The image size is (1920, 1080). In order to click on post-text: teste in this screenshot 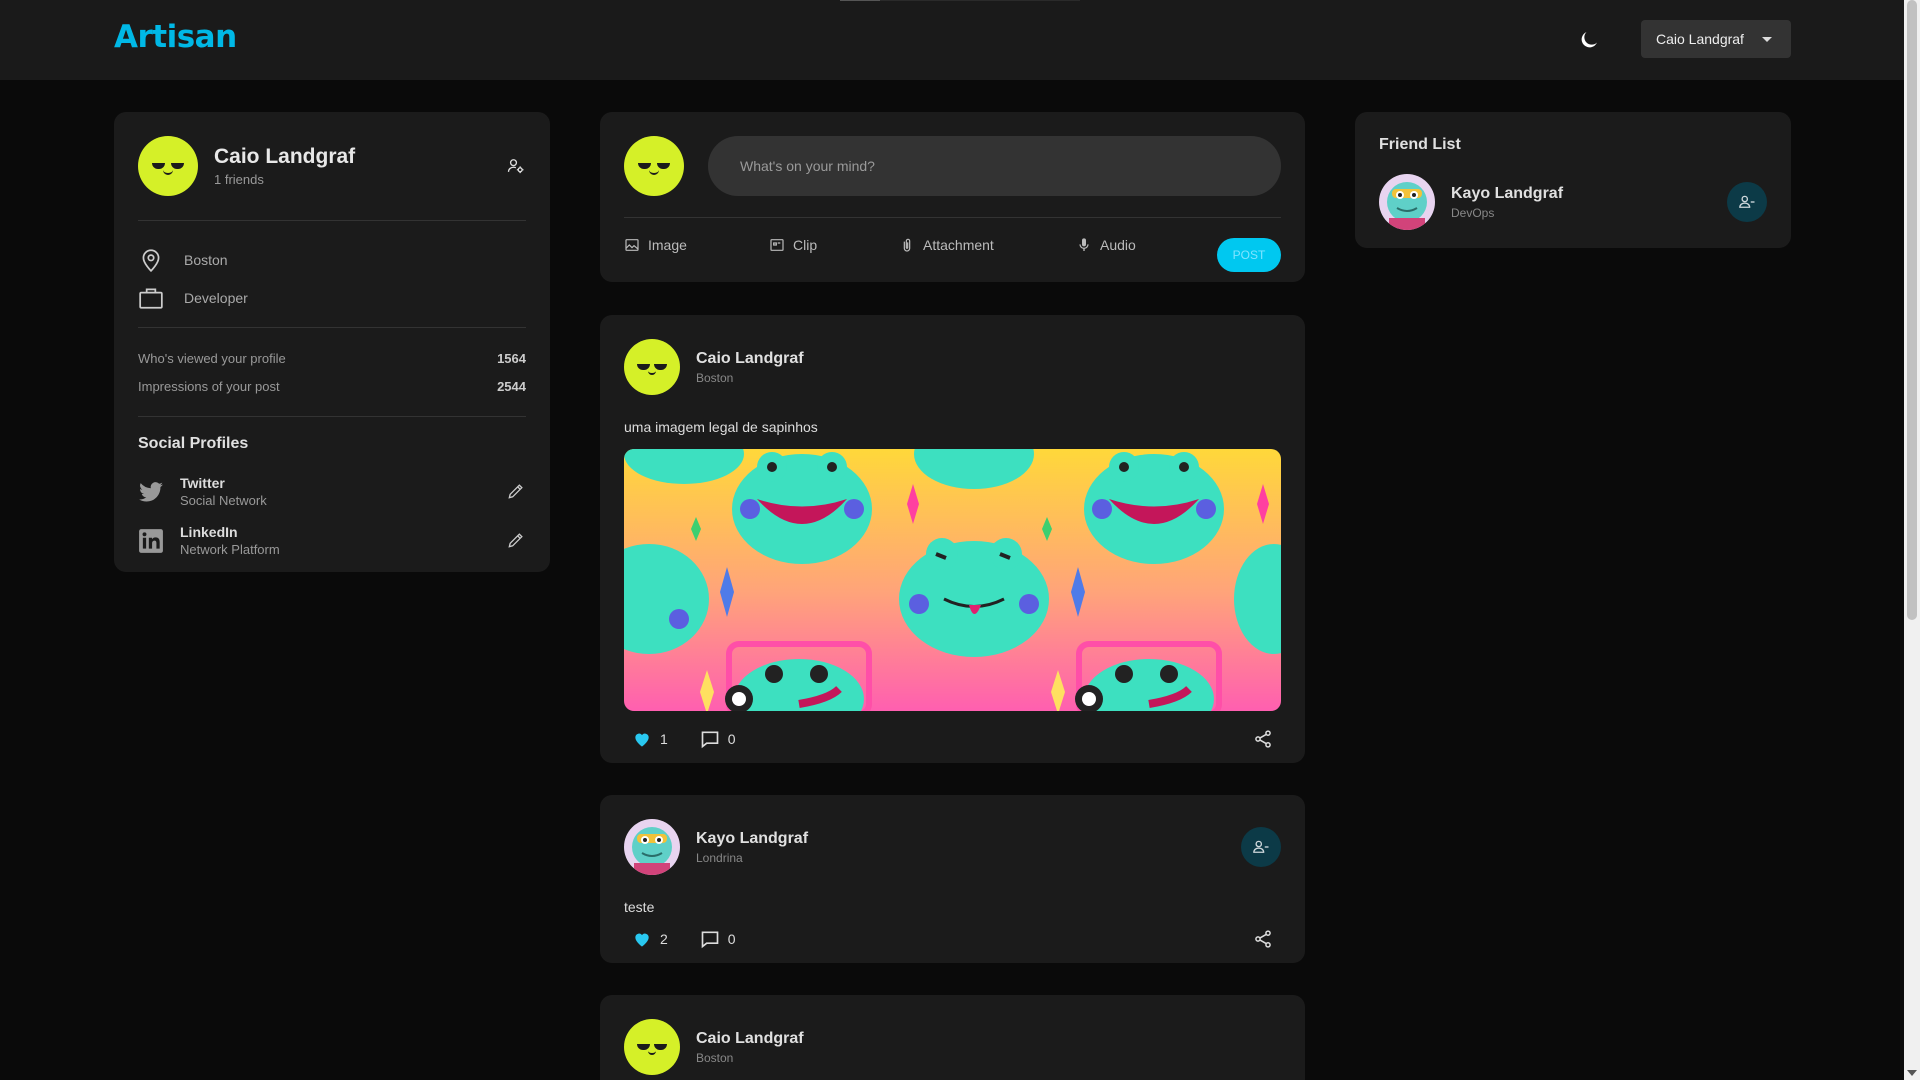, I will do `click(639, 907)`.